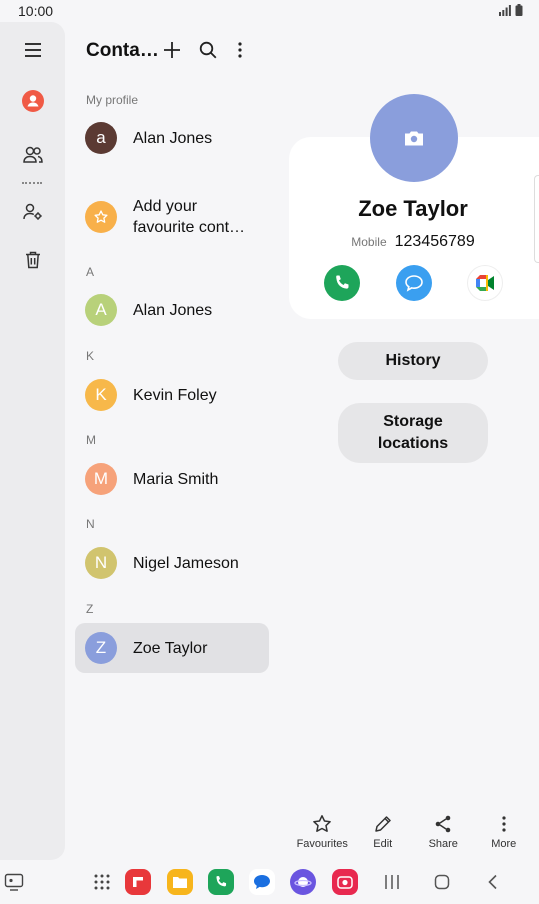 The height and width of the screenshot is (904, 539). I want to click on manage-contacts-button, so click(32, 212).